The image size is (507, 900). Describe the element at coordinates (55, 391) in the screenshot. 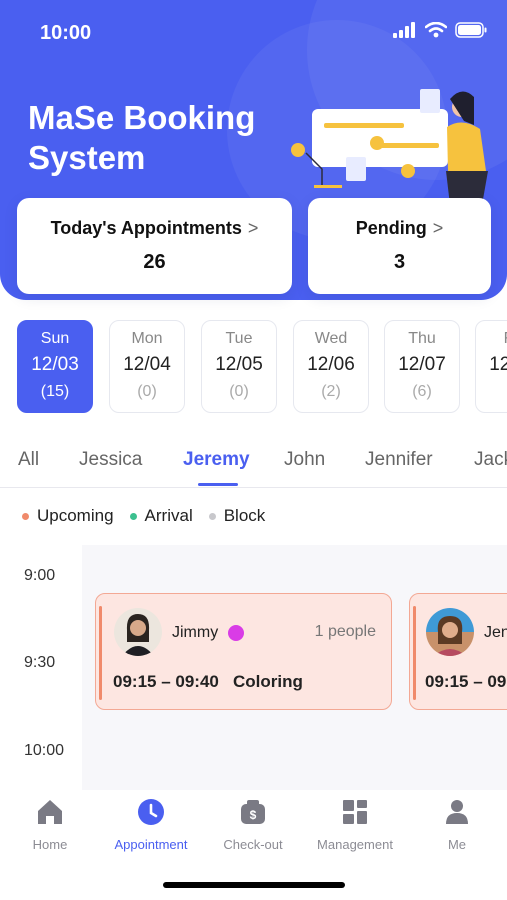

I see `date-count: (15)` at that location.